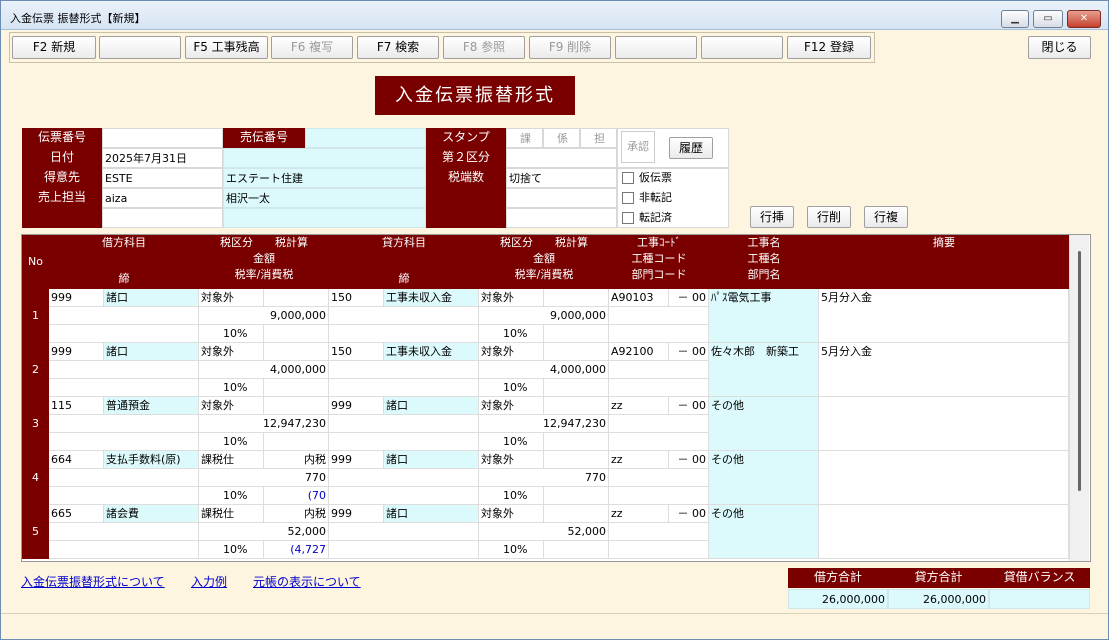 The height and width of the screenshot is (640, 1109). What do you see at coordinates (264, 316) in the screenshot?
I see `debit-amount: 9,000,000` at bounding box center [264, 316].